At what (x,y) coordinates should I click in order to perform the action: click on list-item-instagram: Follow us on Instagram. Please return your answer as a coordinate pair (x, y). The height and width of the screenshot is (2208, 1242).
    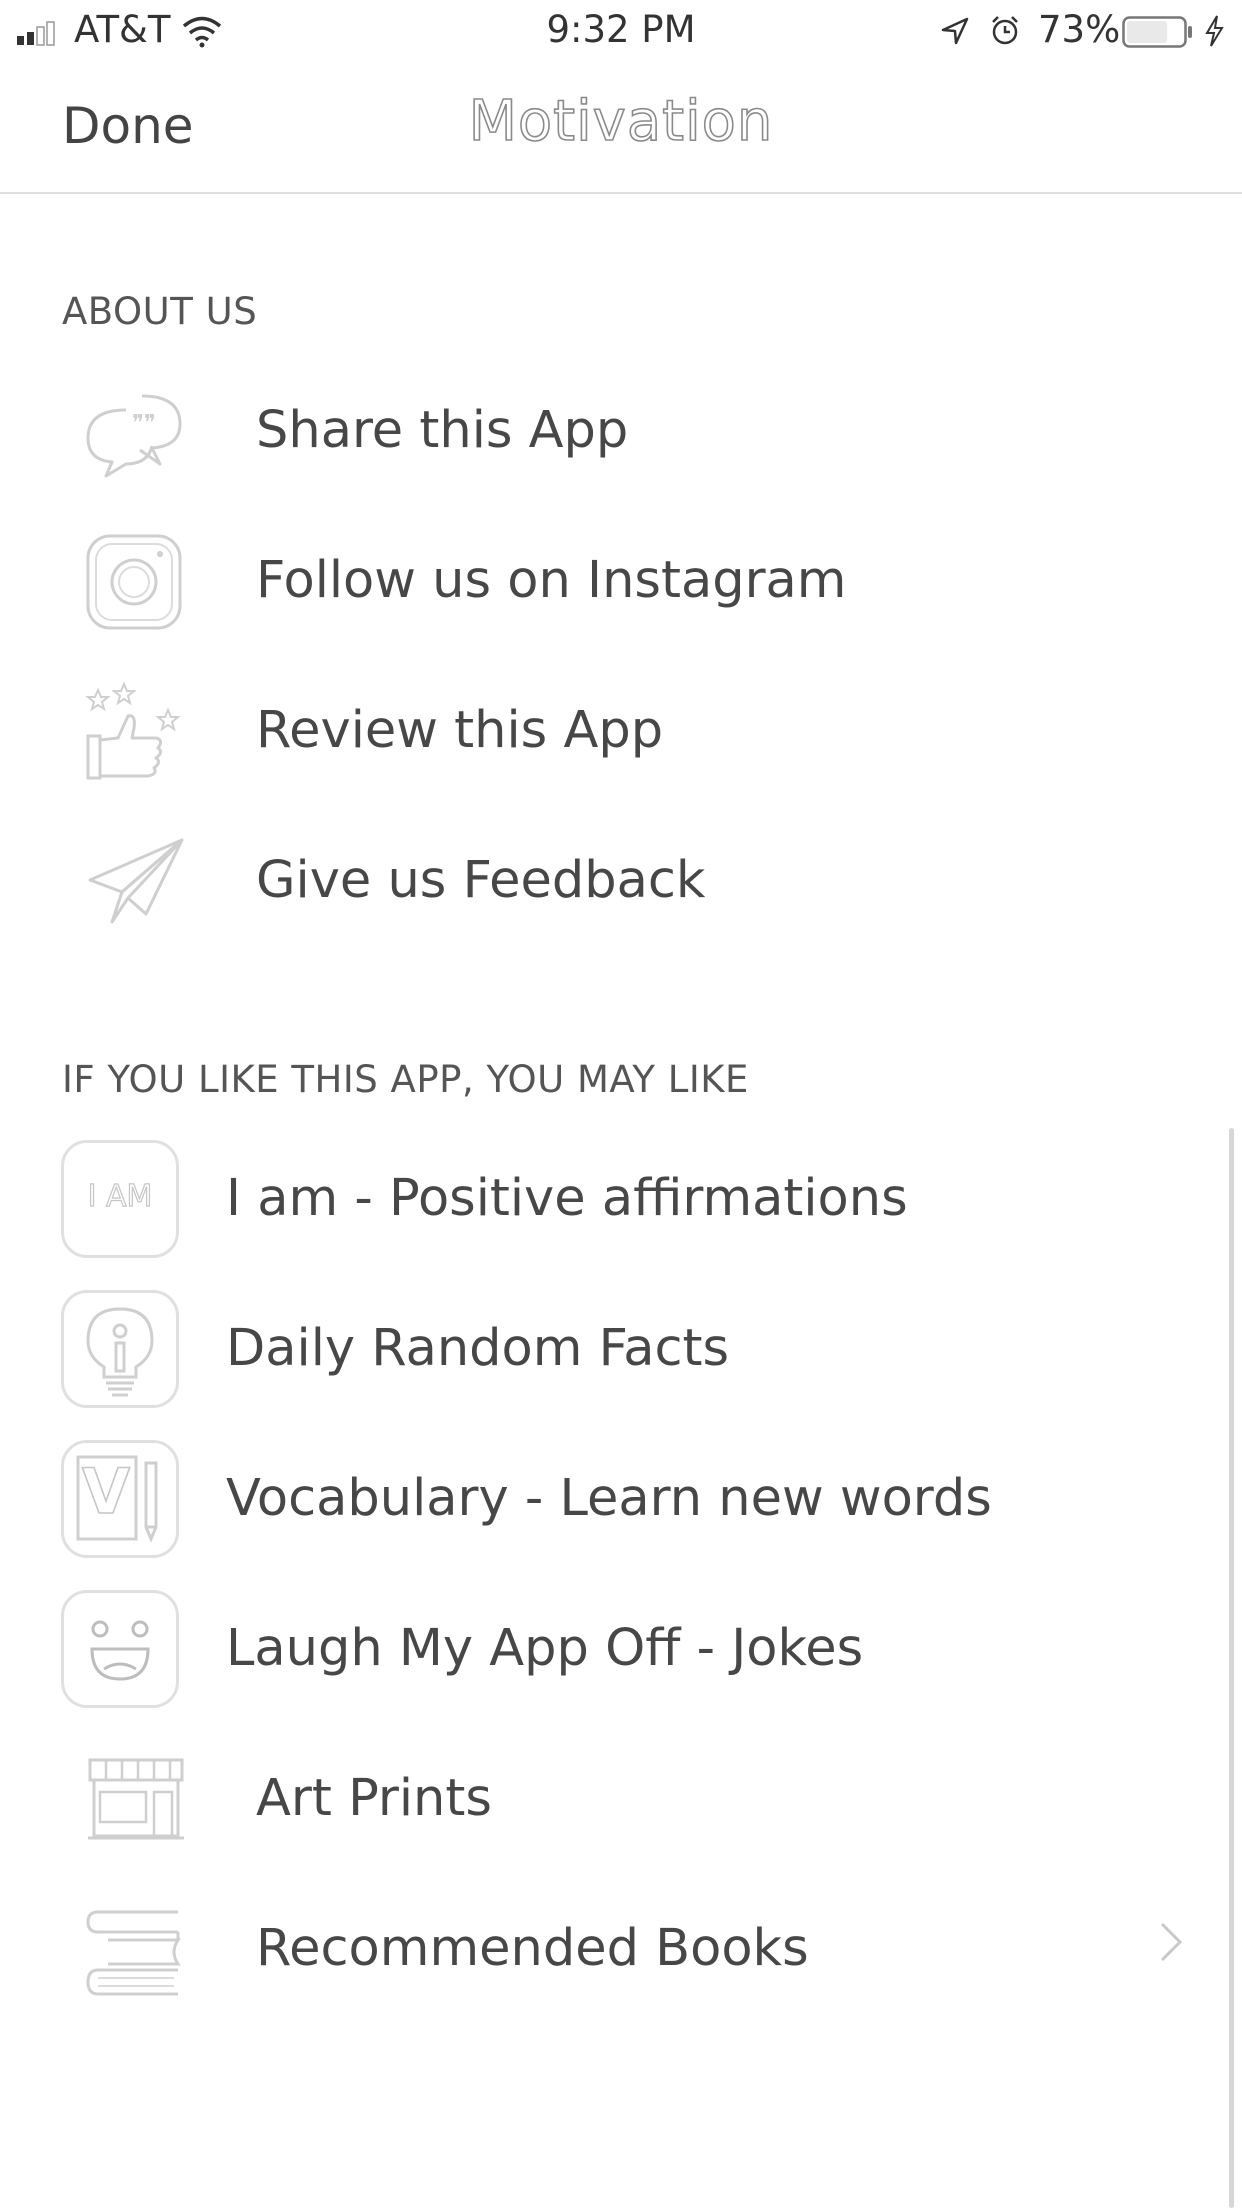
    Looking at the image, I should click on (621, 581).